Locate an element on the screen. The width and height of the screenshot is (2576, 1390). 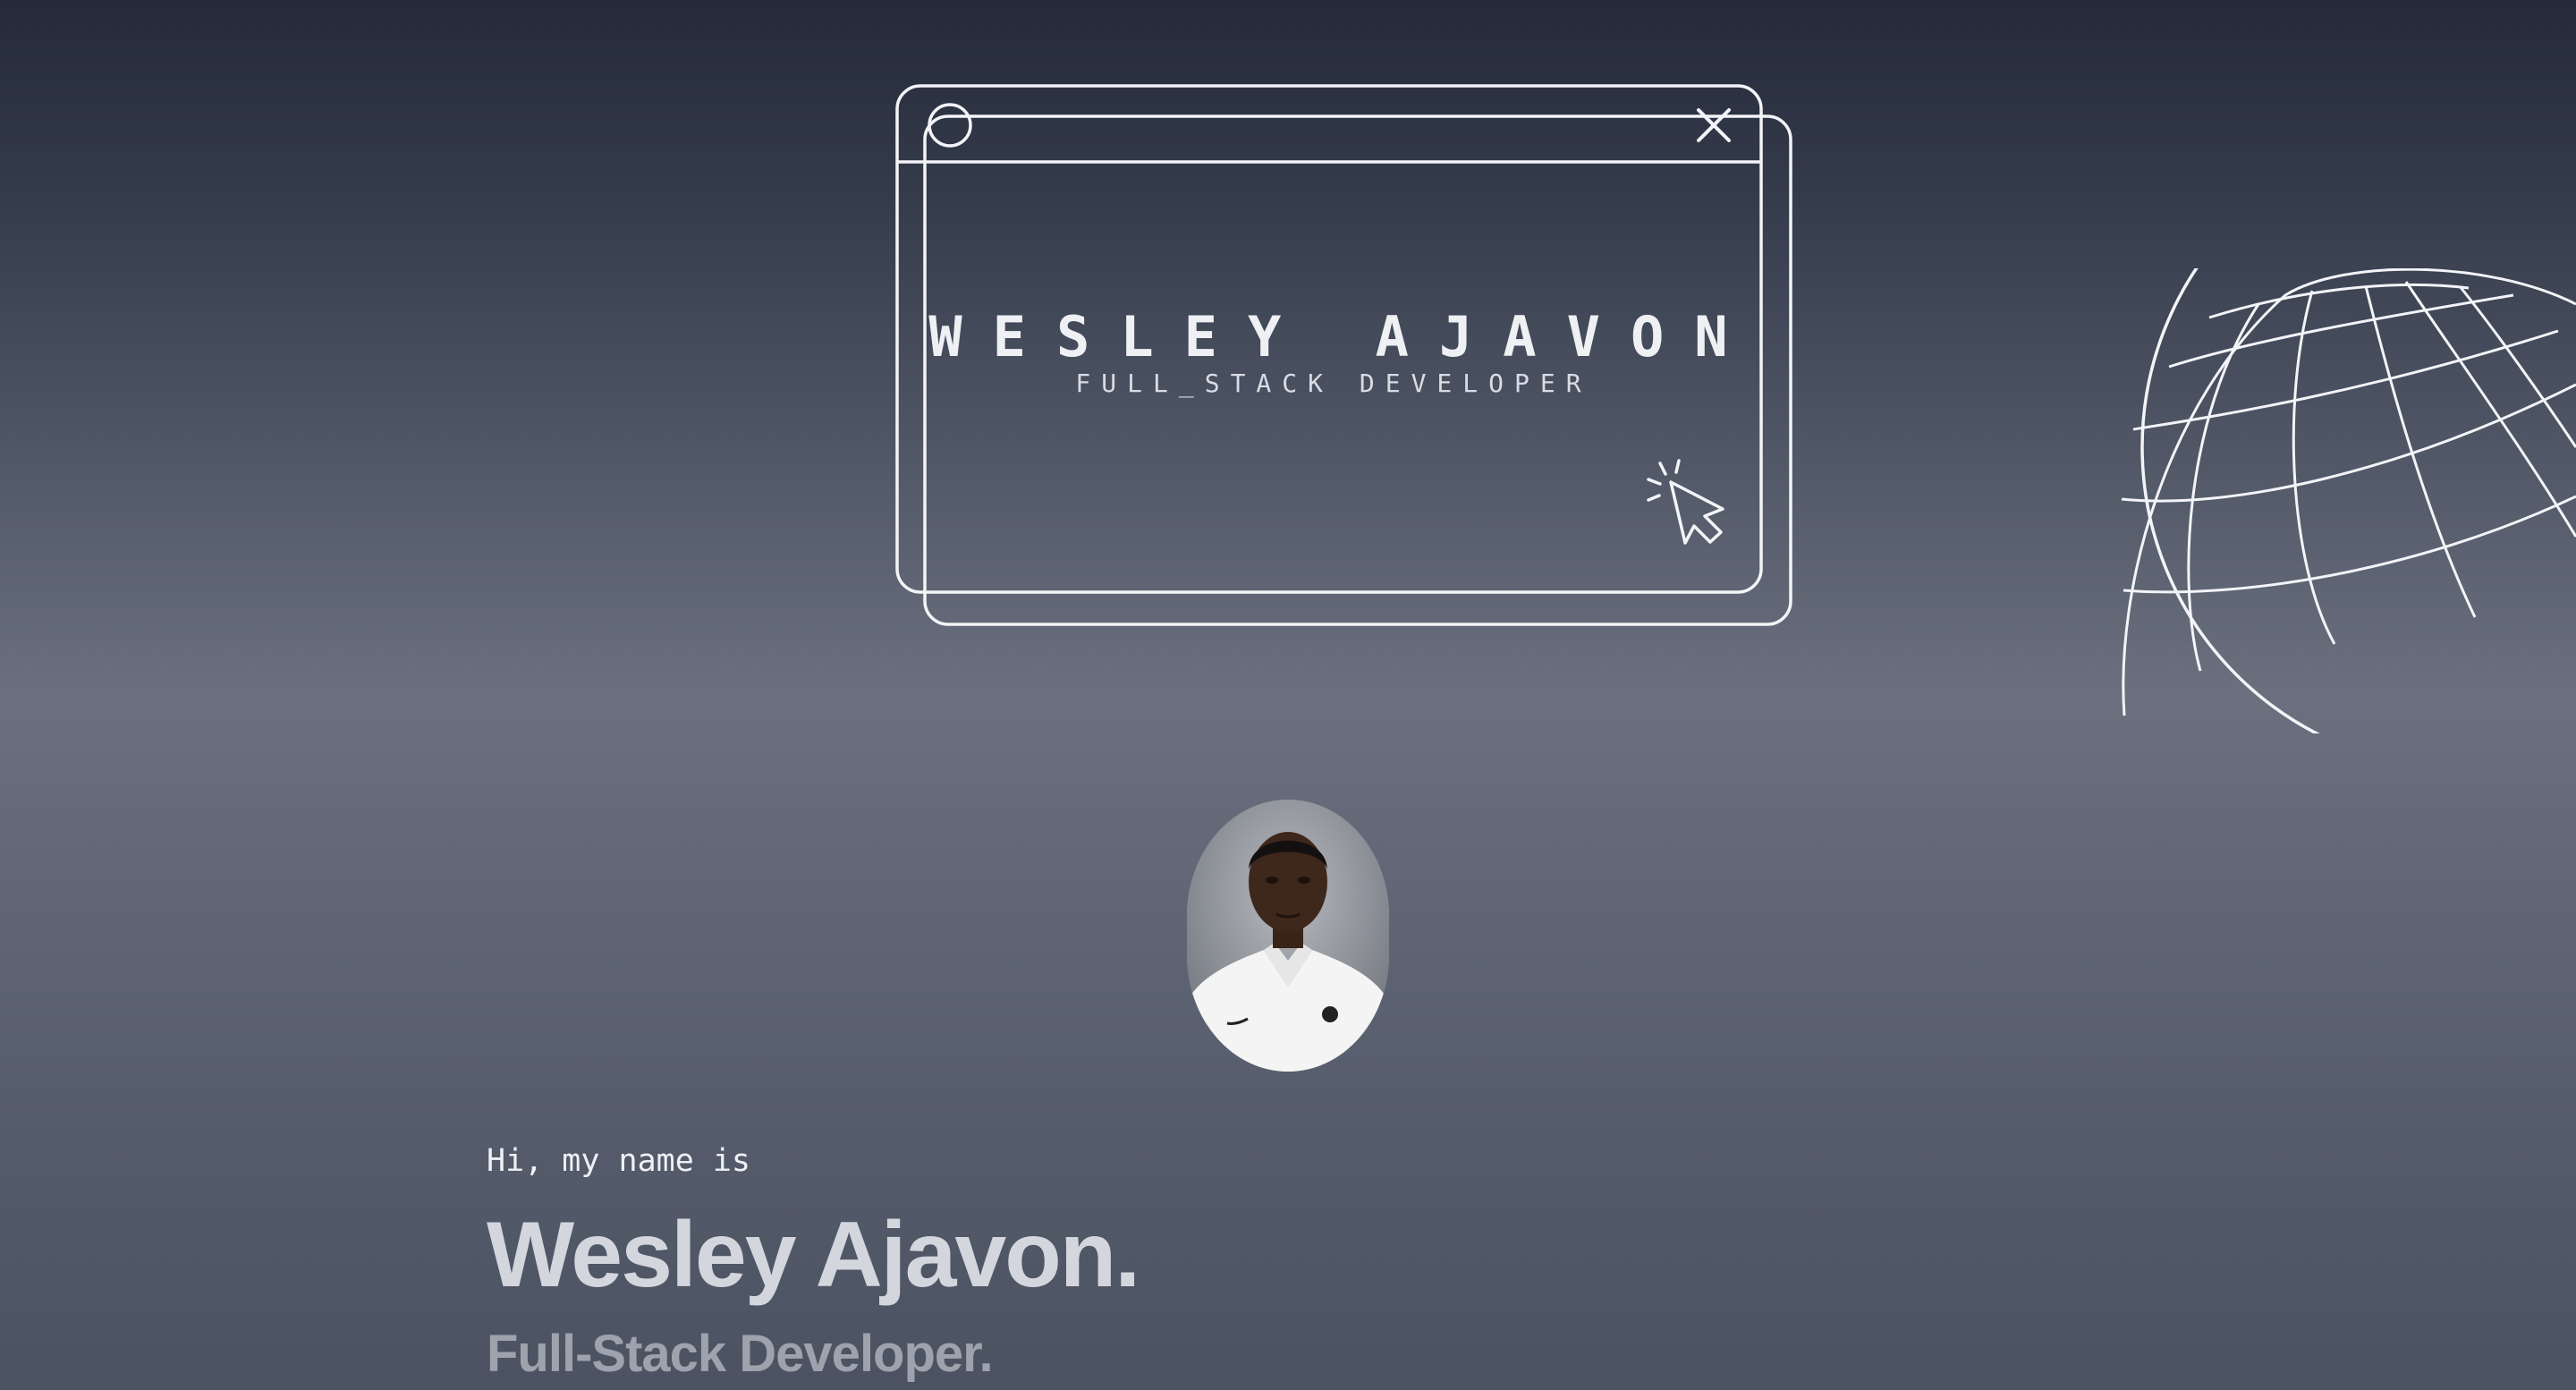
greeting-text: Hi, my name is is located at coordinates (619, 1161).